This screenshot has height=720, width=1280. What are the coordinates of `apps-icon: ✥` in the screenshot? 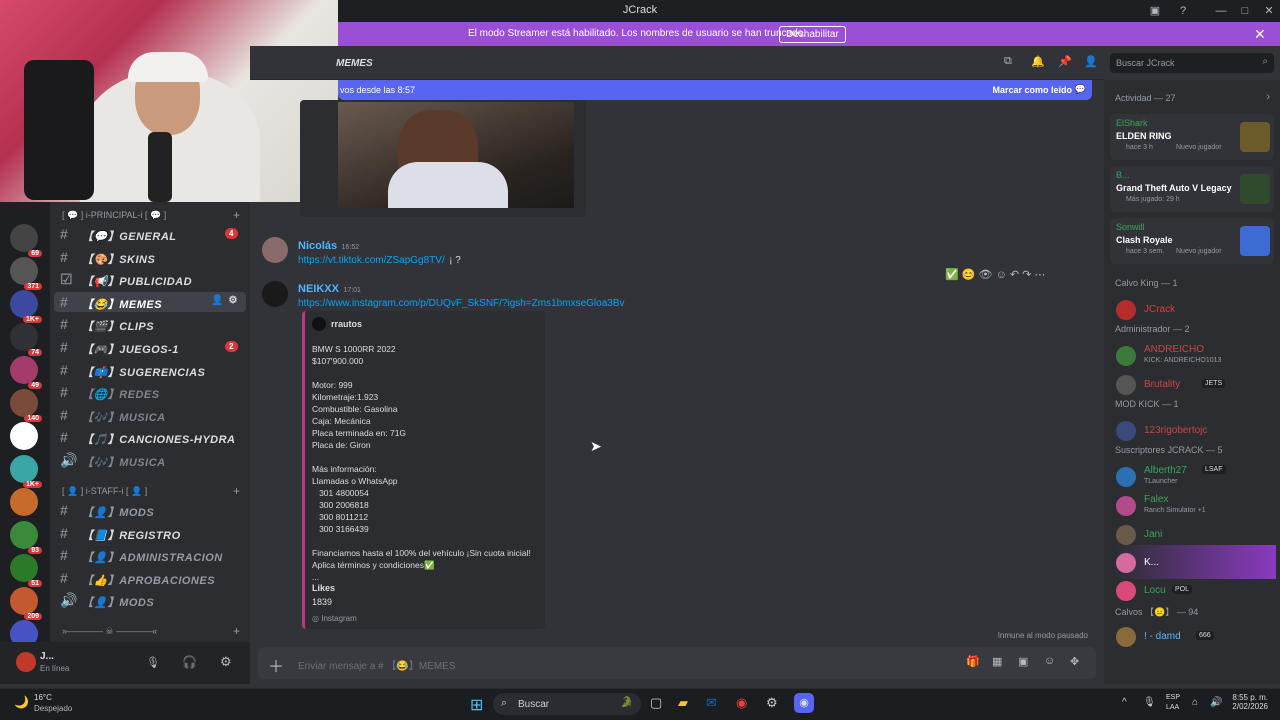 It's located at (1074, 661).